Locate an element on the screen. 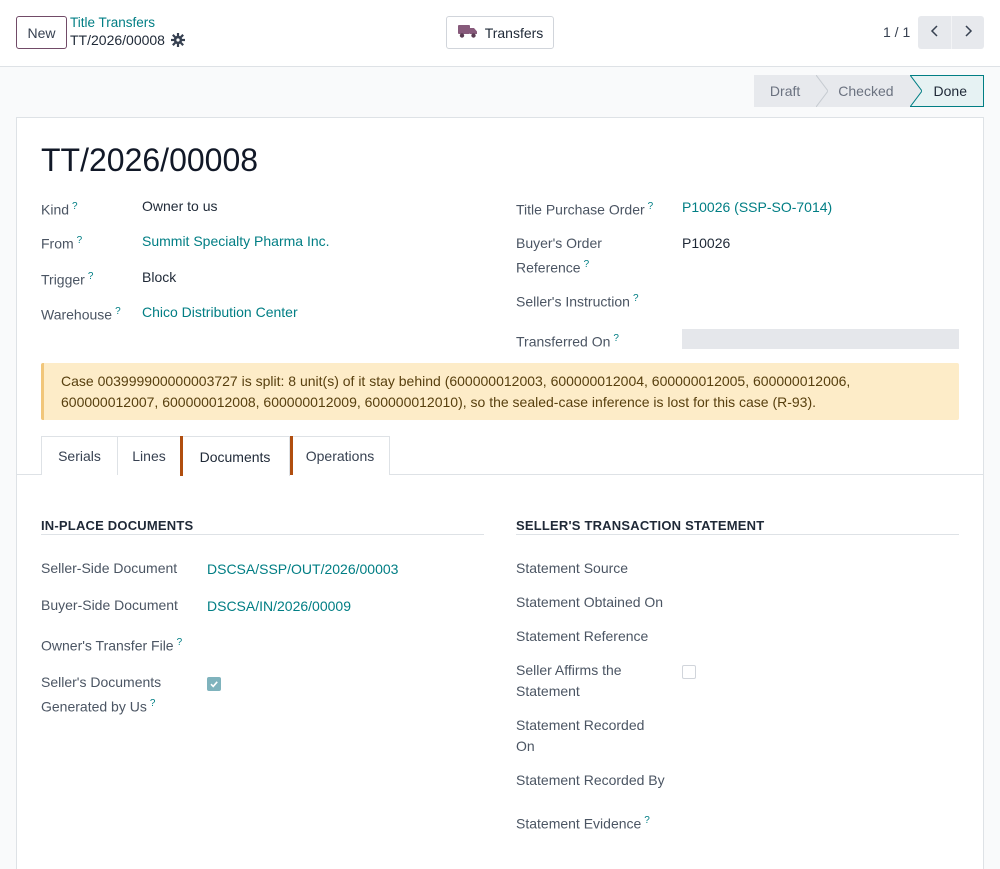 The image size is (1000, 869). seller-side-document-label: Seller-Side Document is located at coordinates (109, 568).